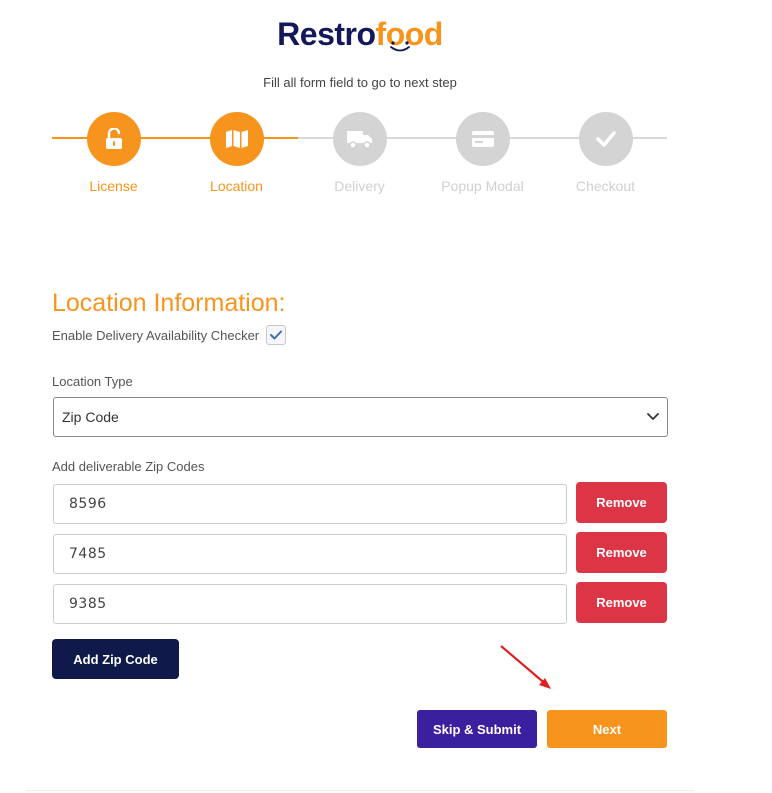 The width and height of the screenshot is (772, 793). Describe the element at coordinates (360, 790) in the screenshot. I see `footer-divider` at that location.